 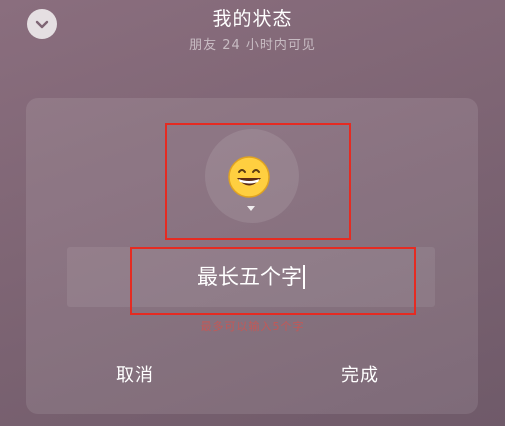 I want to click on annotation-box-emoji, so click(x=258, y=181).